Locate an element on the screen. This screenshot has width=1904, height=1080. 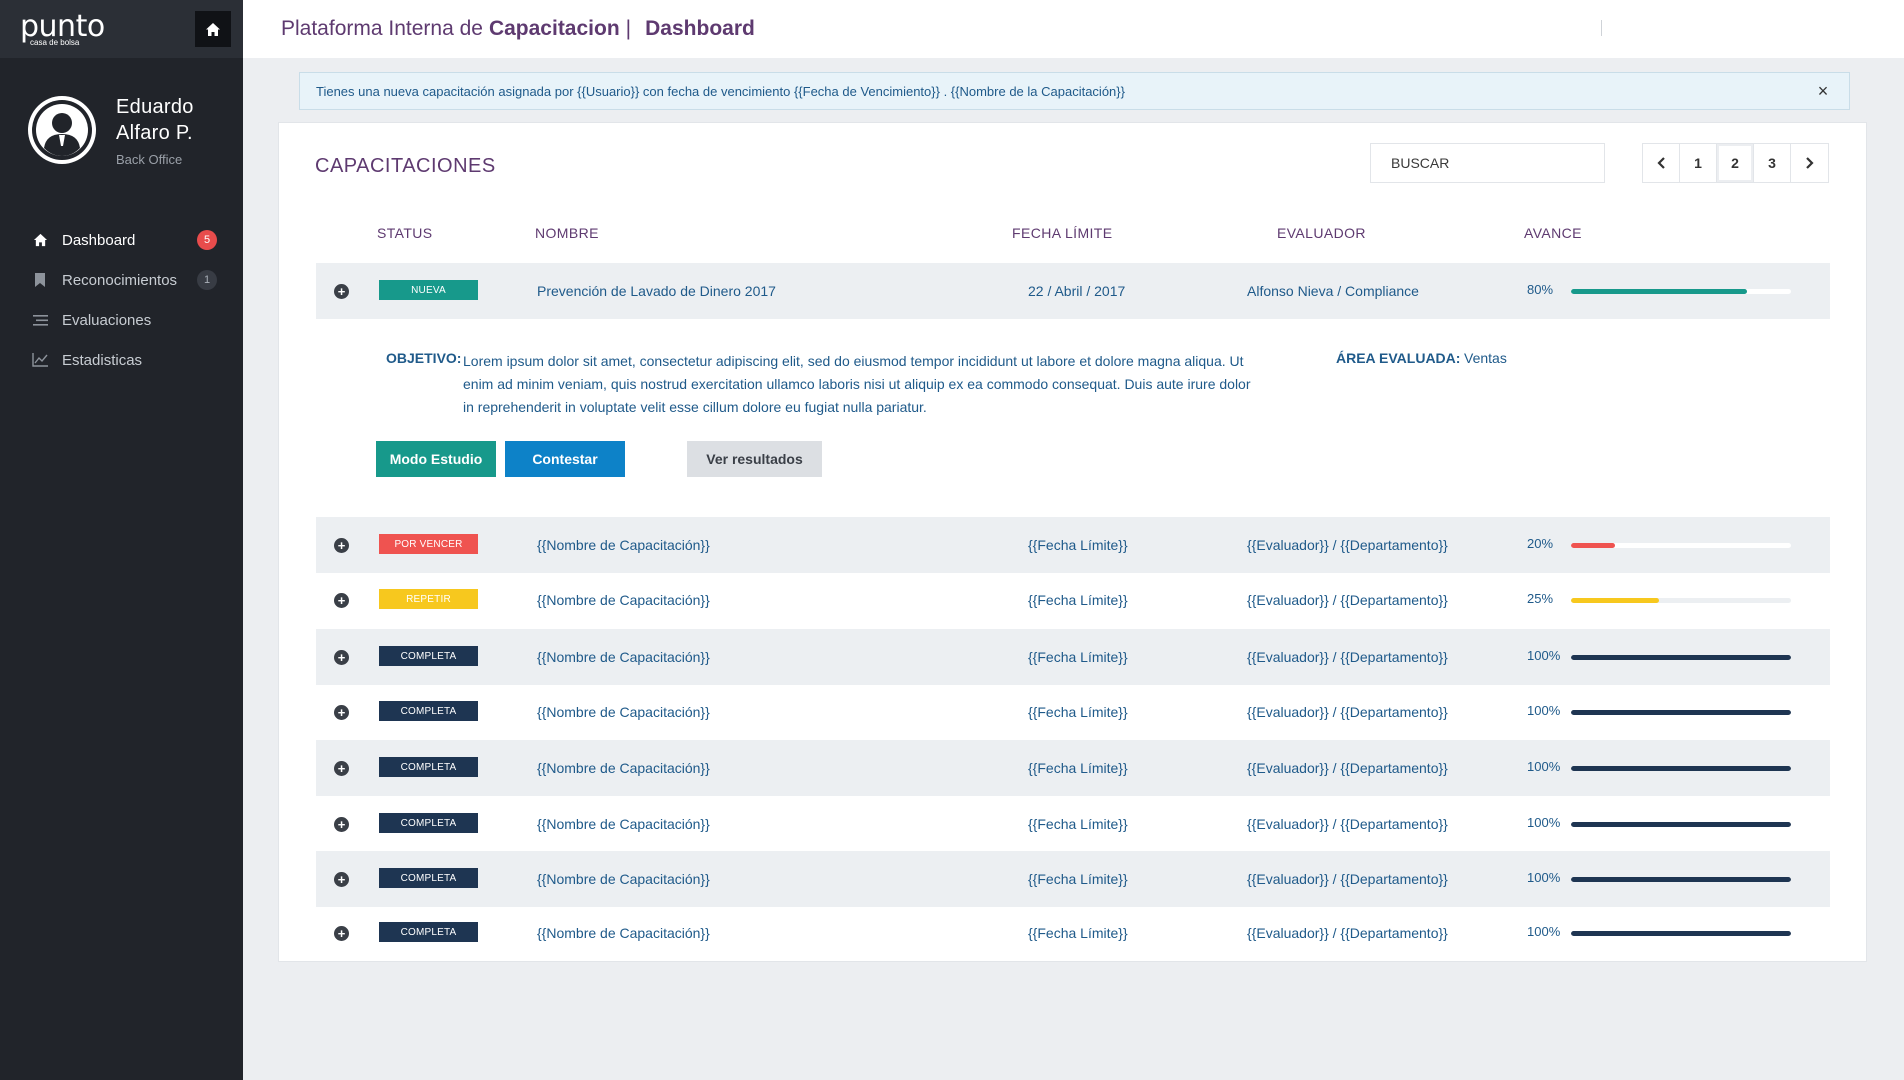
column-header-nombre: NOMBRE is located at coordinates (567, 233).